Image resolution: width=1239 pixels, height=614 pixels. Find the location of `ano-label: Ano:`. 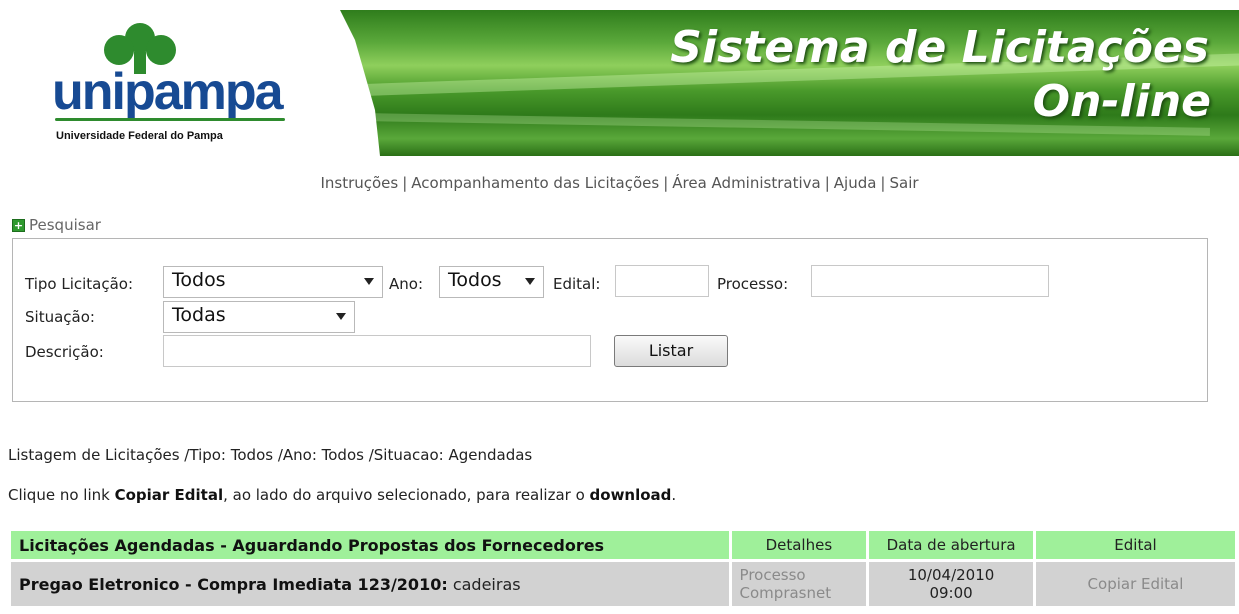

ano-label: Ano: is located at coordinates (406, 284).